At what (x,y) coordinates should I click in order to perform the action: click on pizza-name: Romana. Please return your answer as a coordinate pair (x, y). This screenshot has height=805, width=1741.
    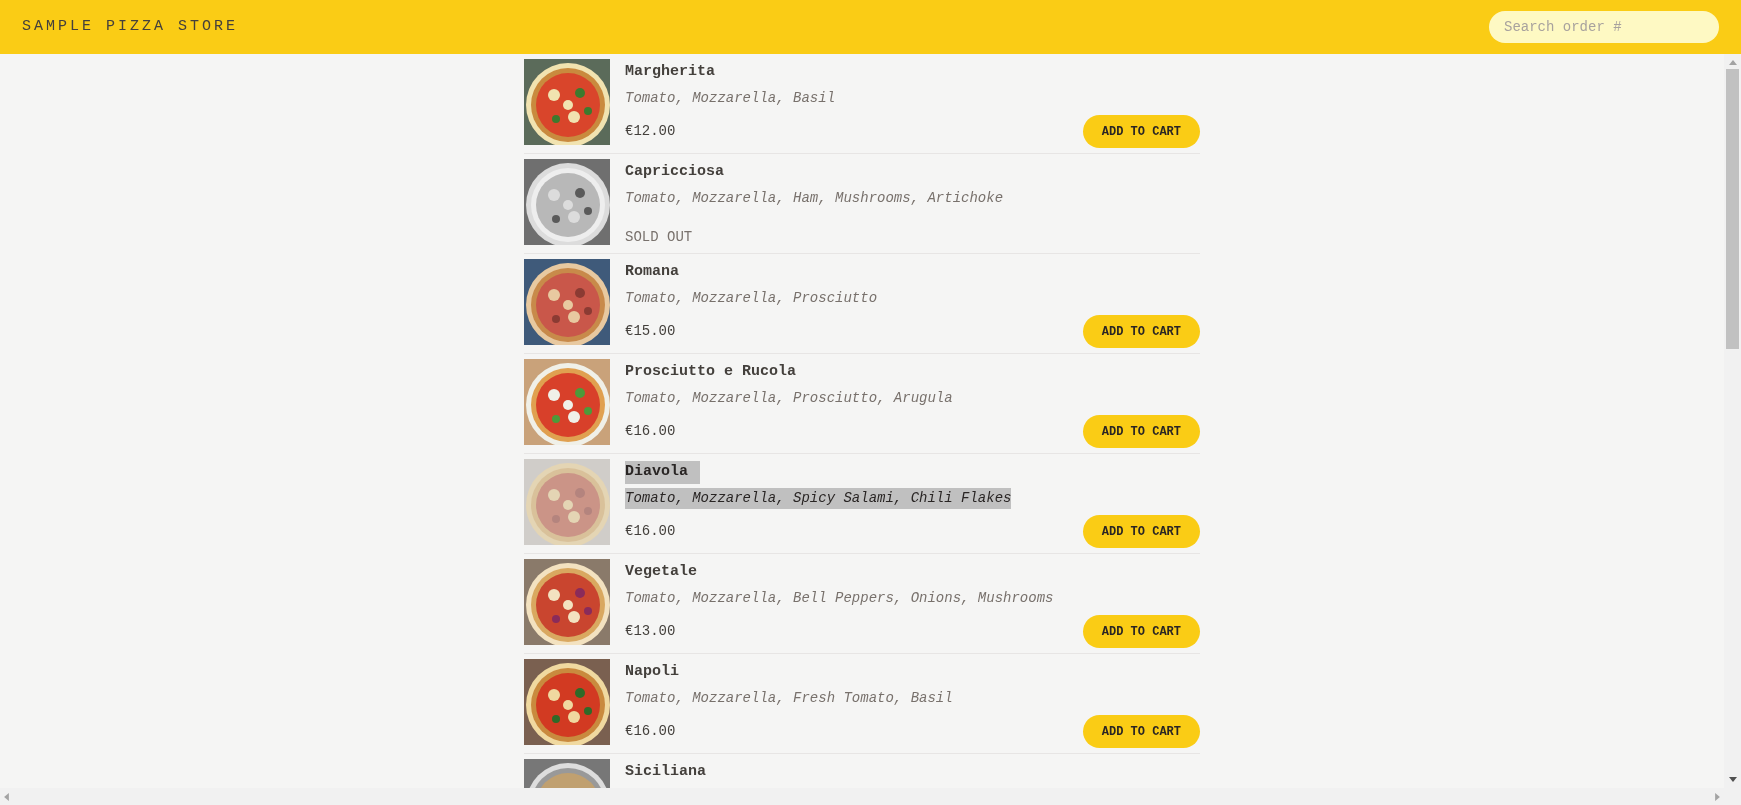
    Looking at the image, I should click on (652, 272).